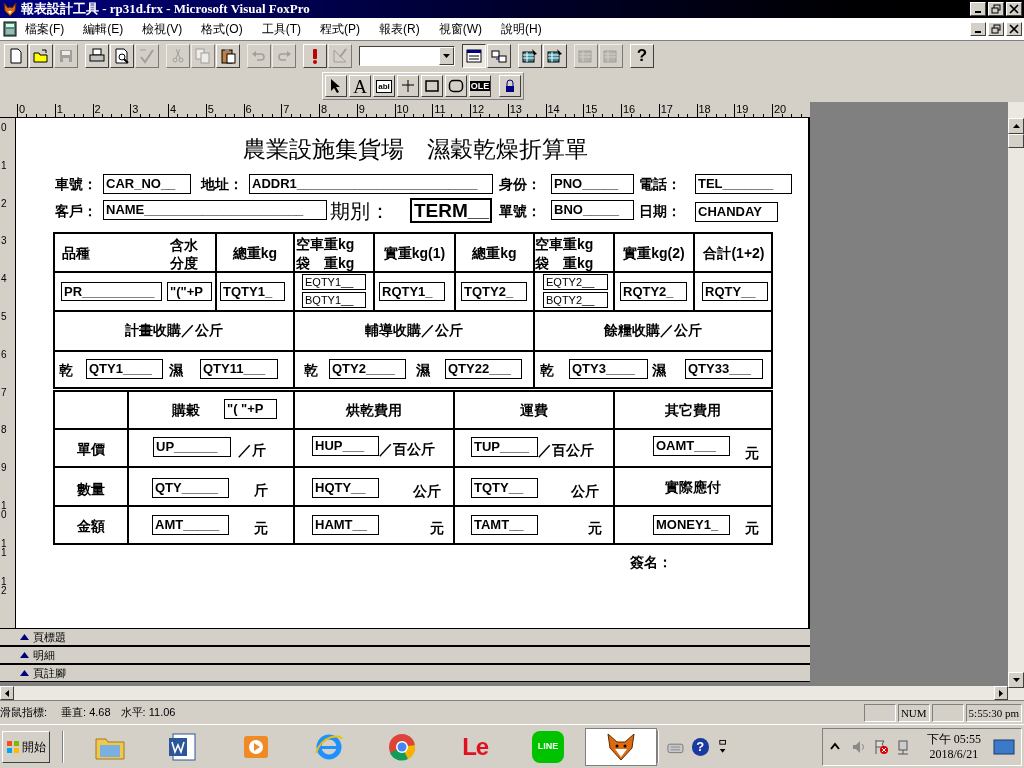  I want to click on new-document-icon, so click(16, 55).